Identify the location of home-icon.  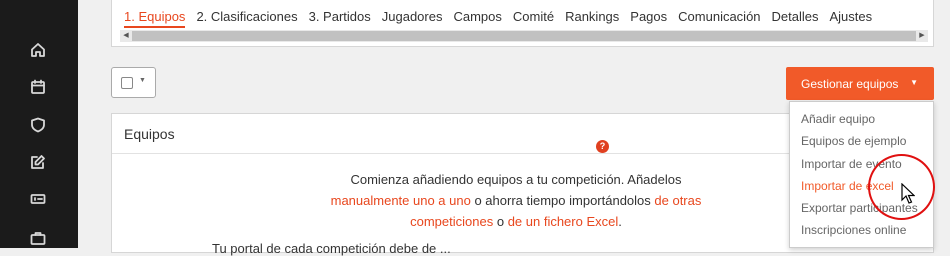
(38, 50).